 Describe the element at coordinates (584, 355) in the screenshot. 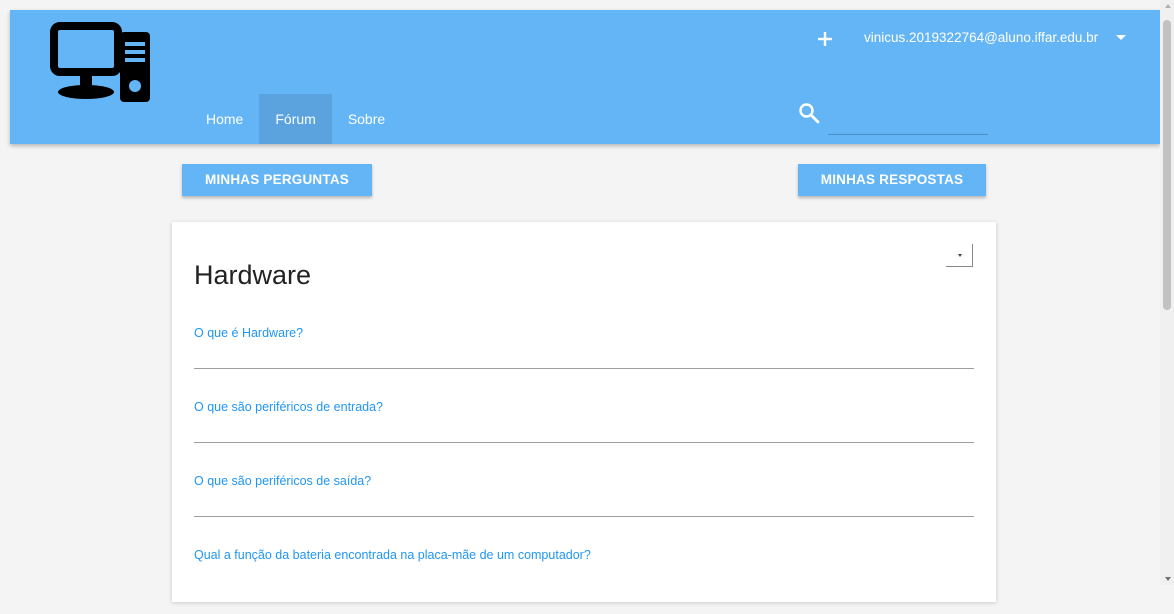

I see `list-item: O que é Hardware?` at that location.